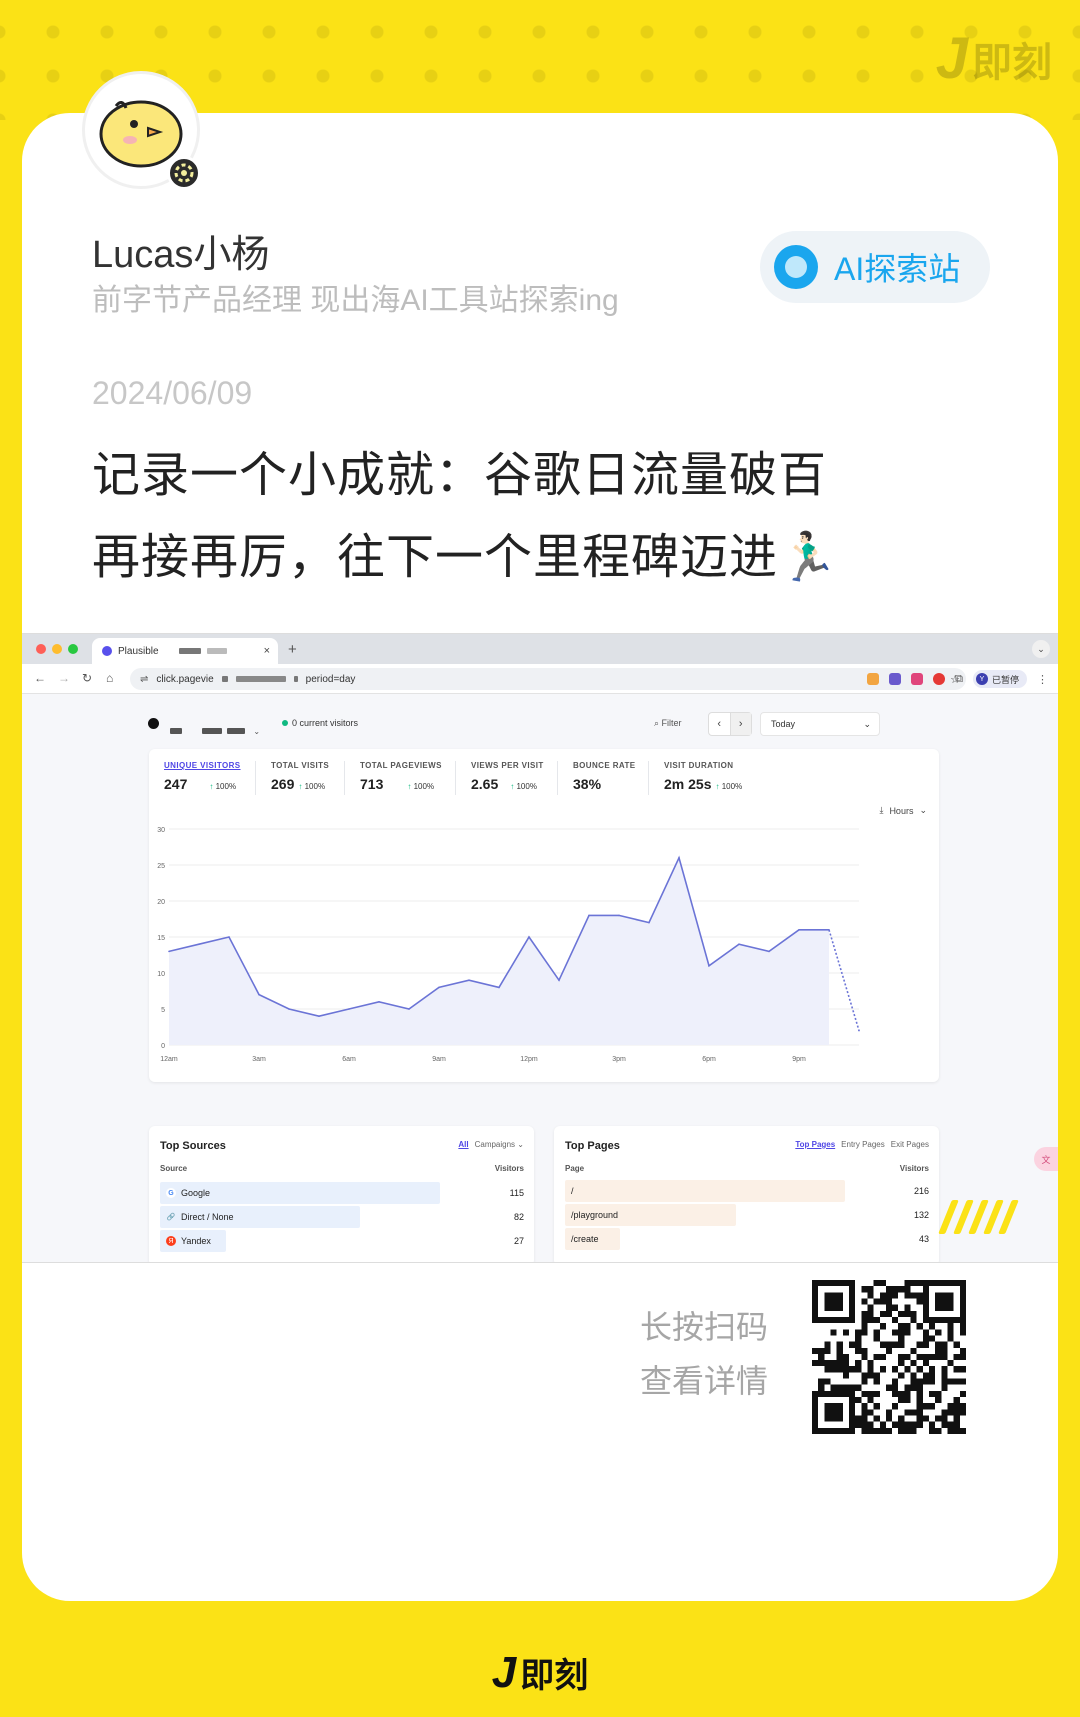 This screenshot has height=1717, width=1080. I want to click on list-item: Я Yandex 27, so click(342, 1241).